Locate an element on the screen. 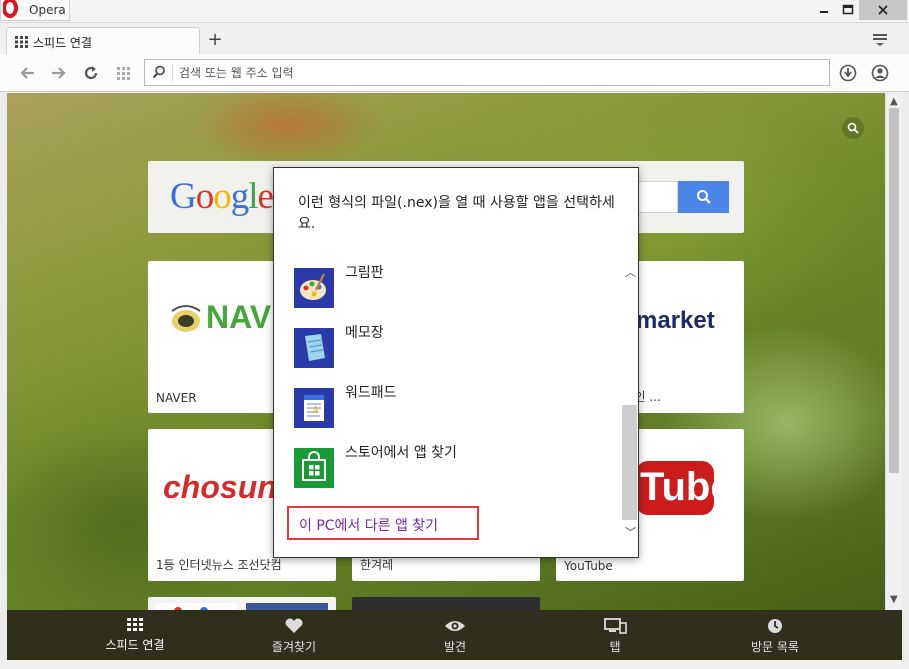 This screenshot has height=669, width=909. bottom-bar-tabs: 탭 is located at coordinates (615, 636).